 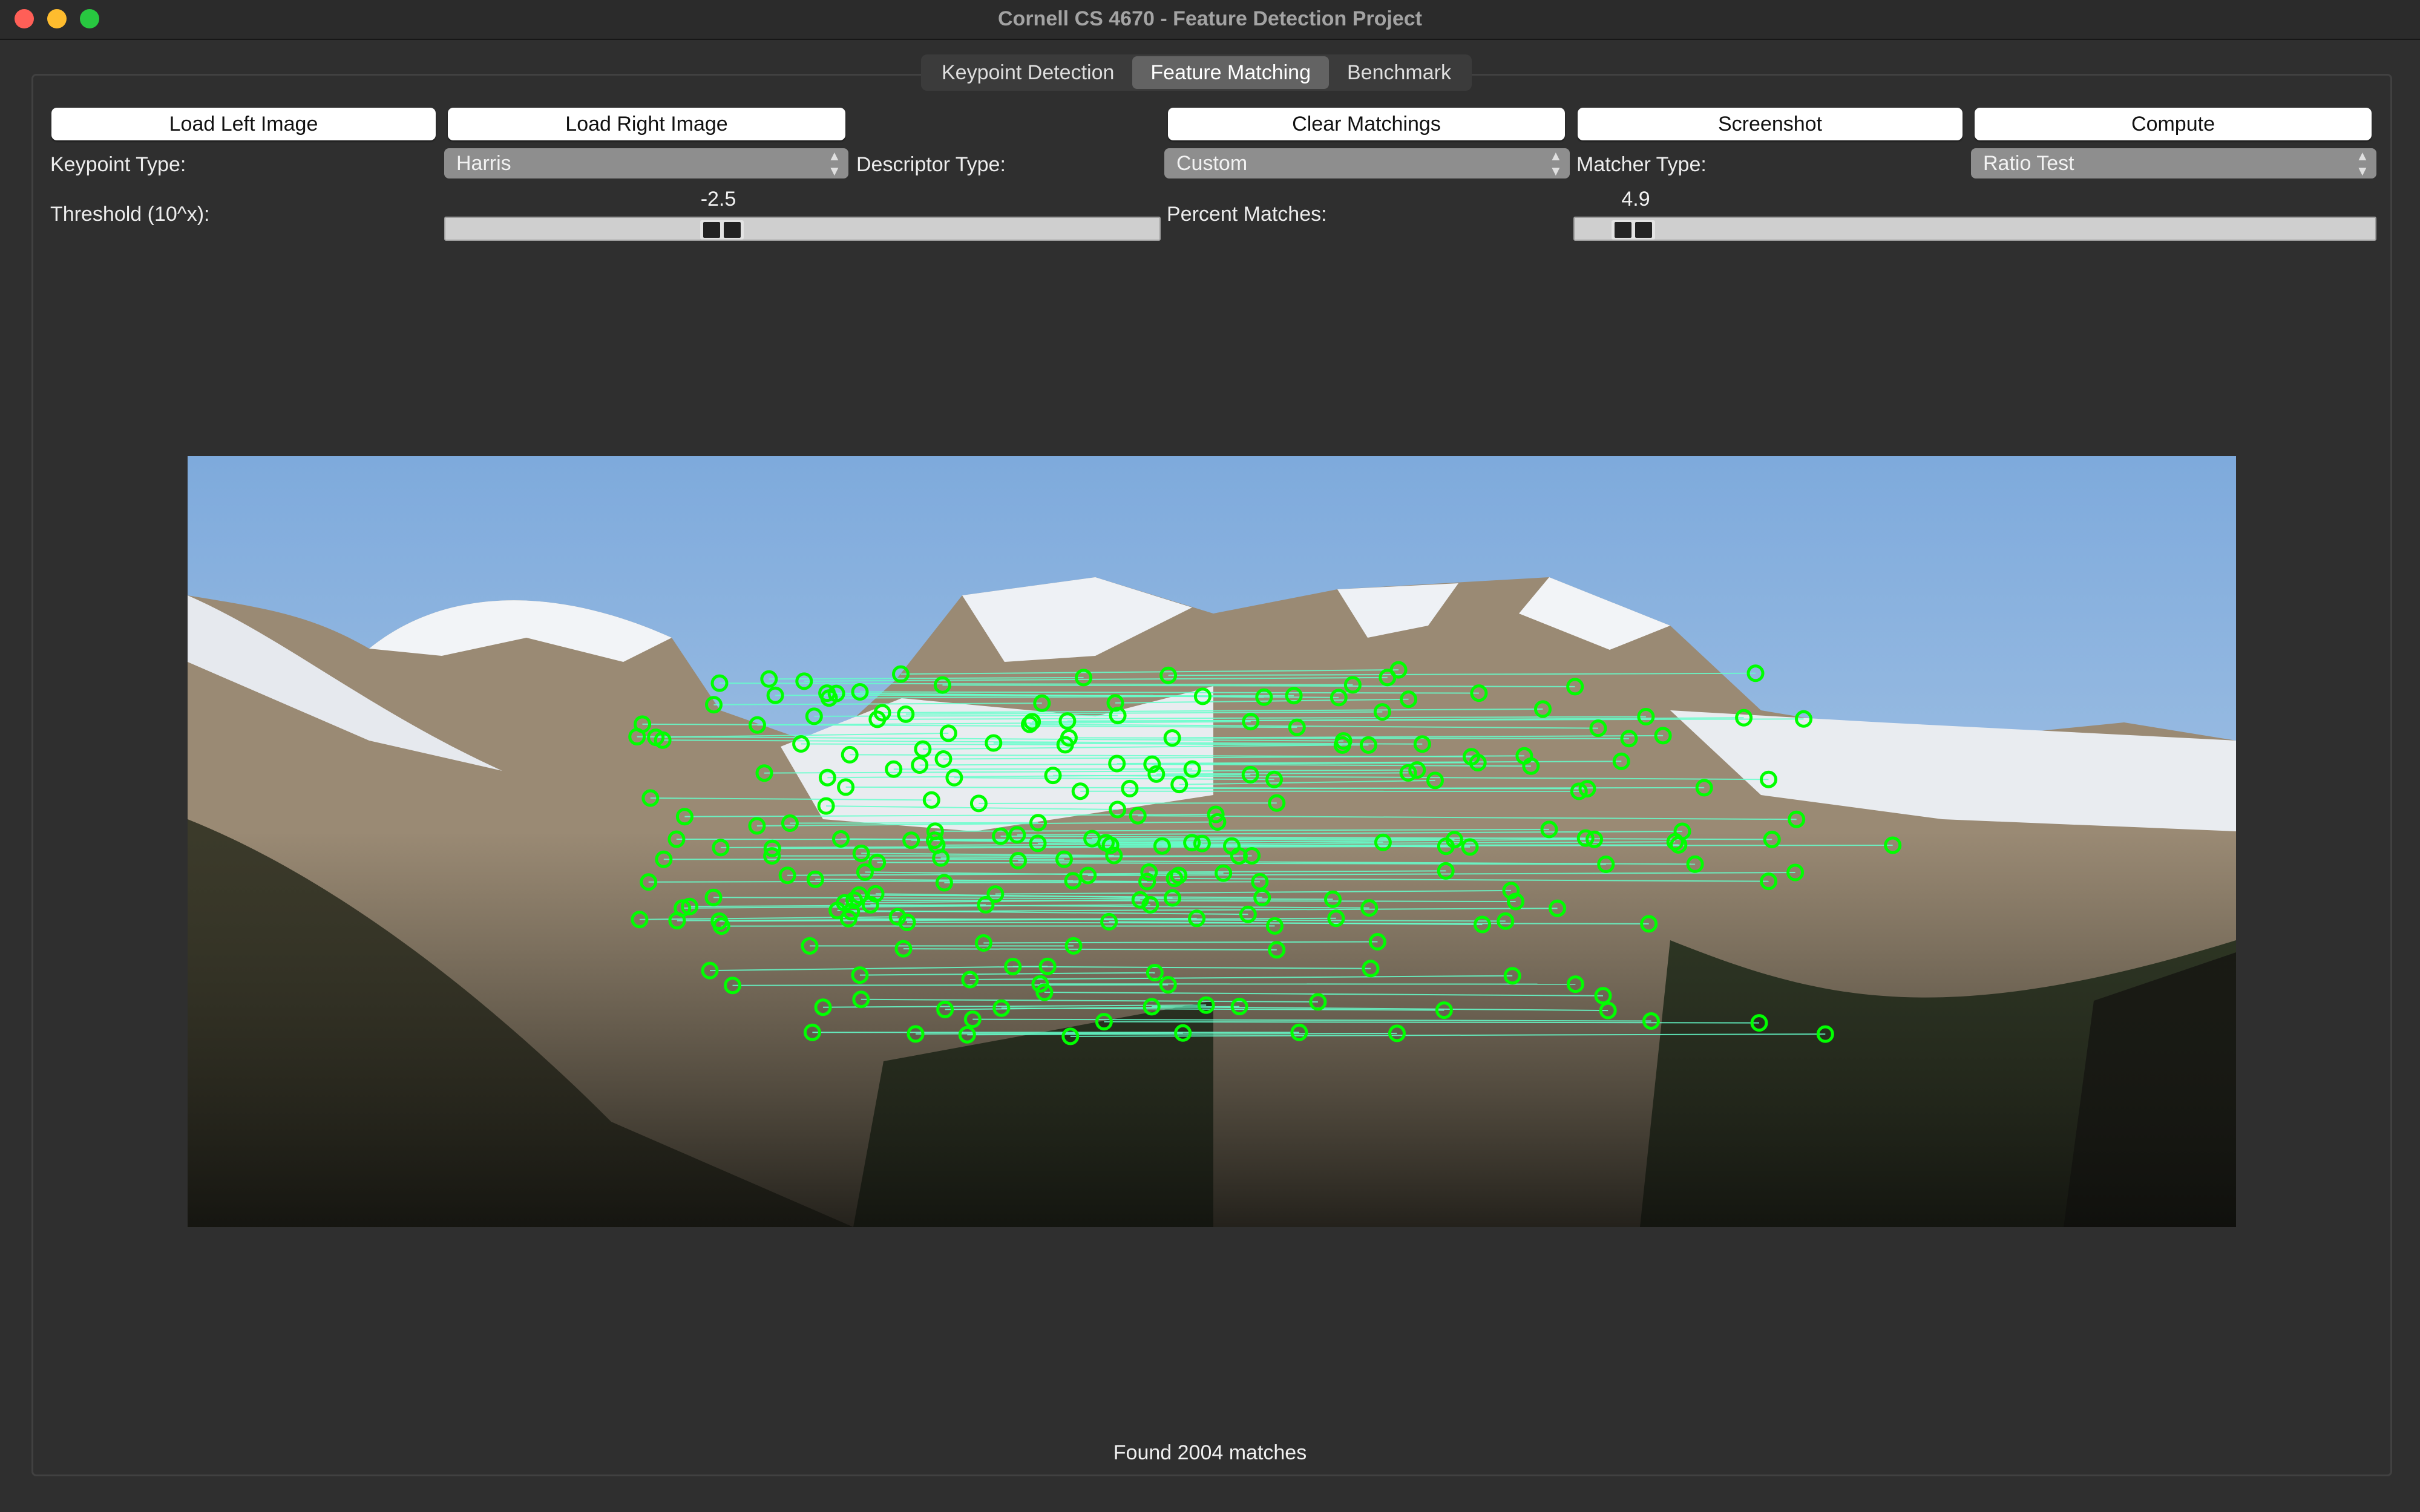 What do you see at coordinates (1367, 163) in the screenshot?
I see `descriptor-type-select: Custom ▲ ▼` at bounding box center [1367, 163].